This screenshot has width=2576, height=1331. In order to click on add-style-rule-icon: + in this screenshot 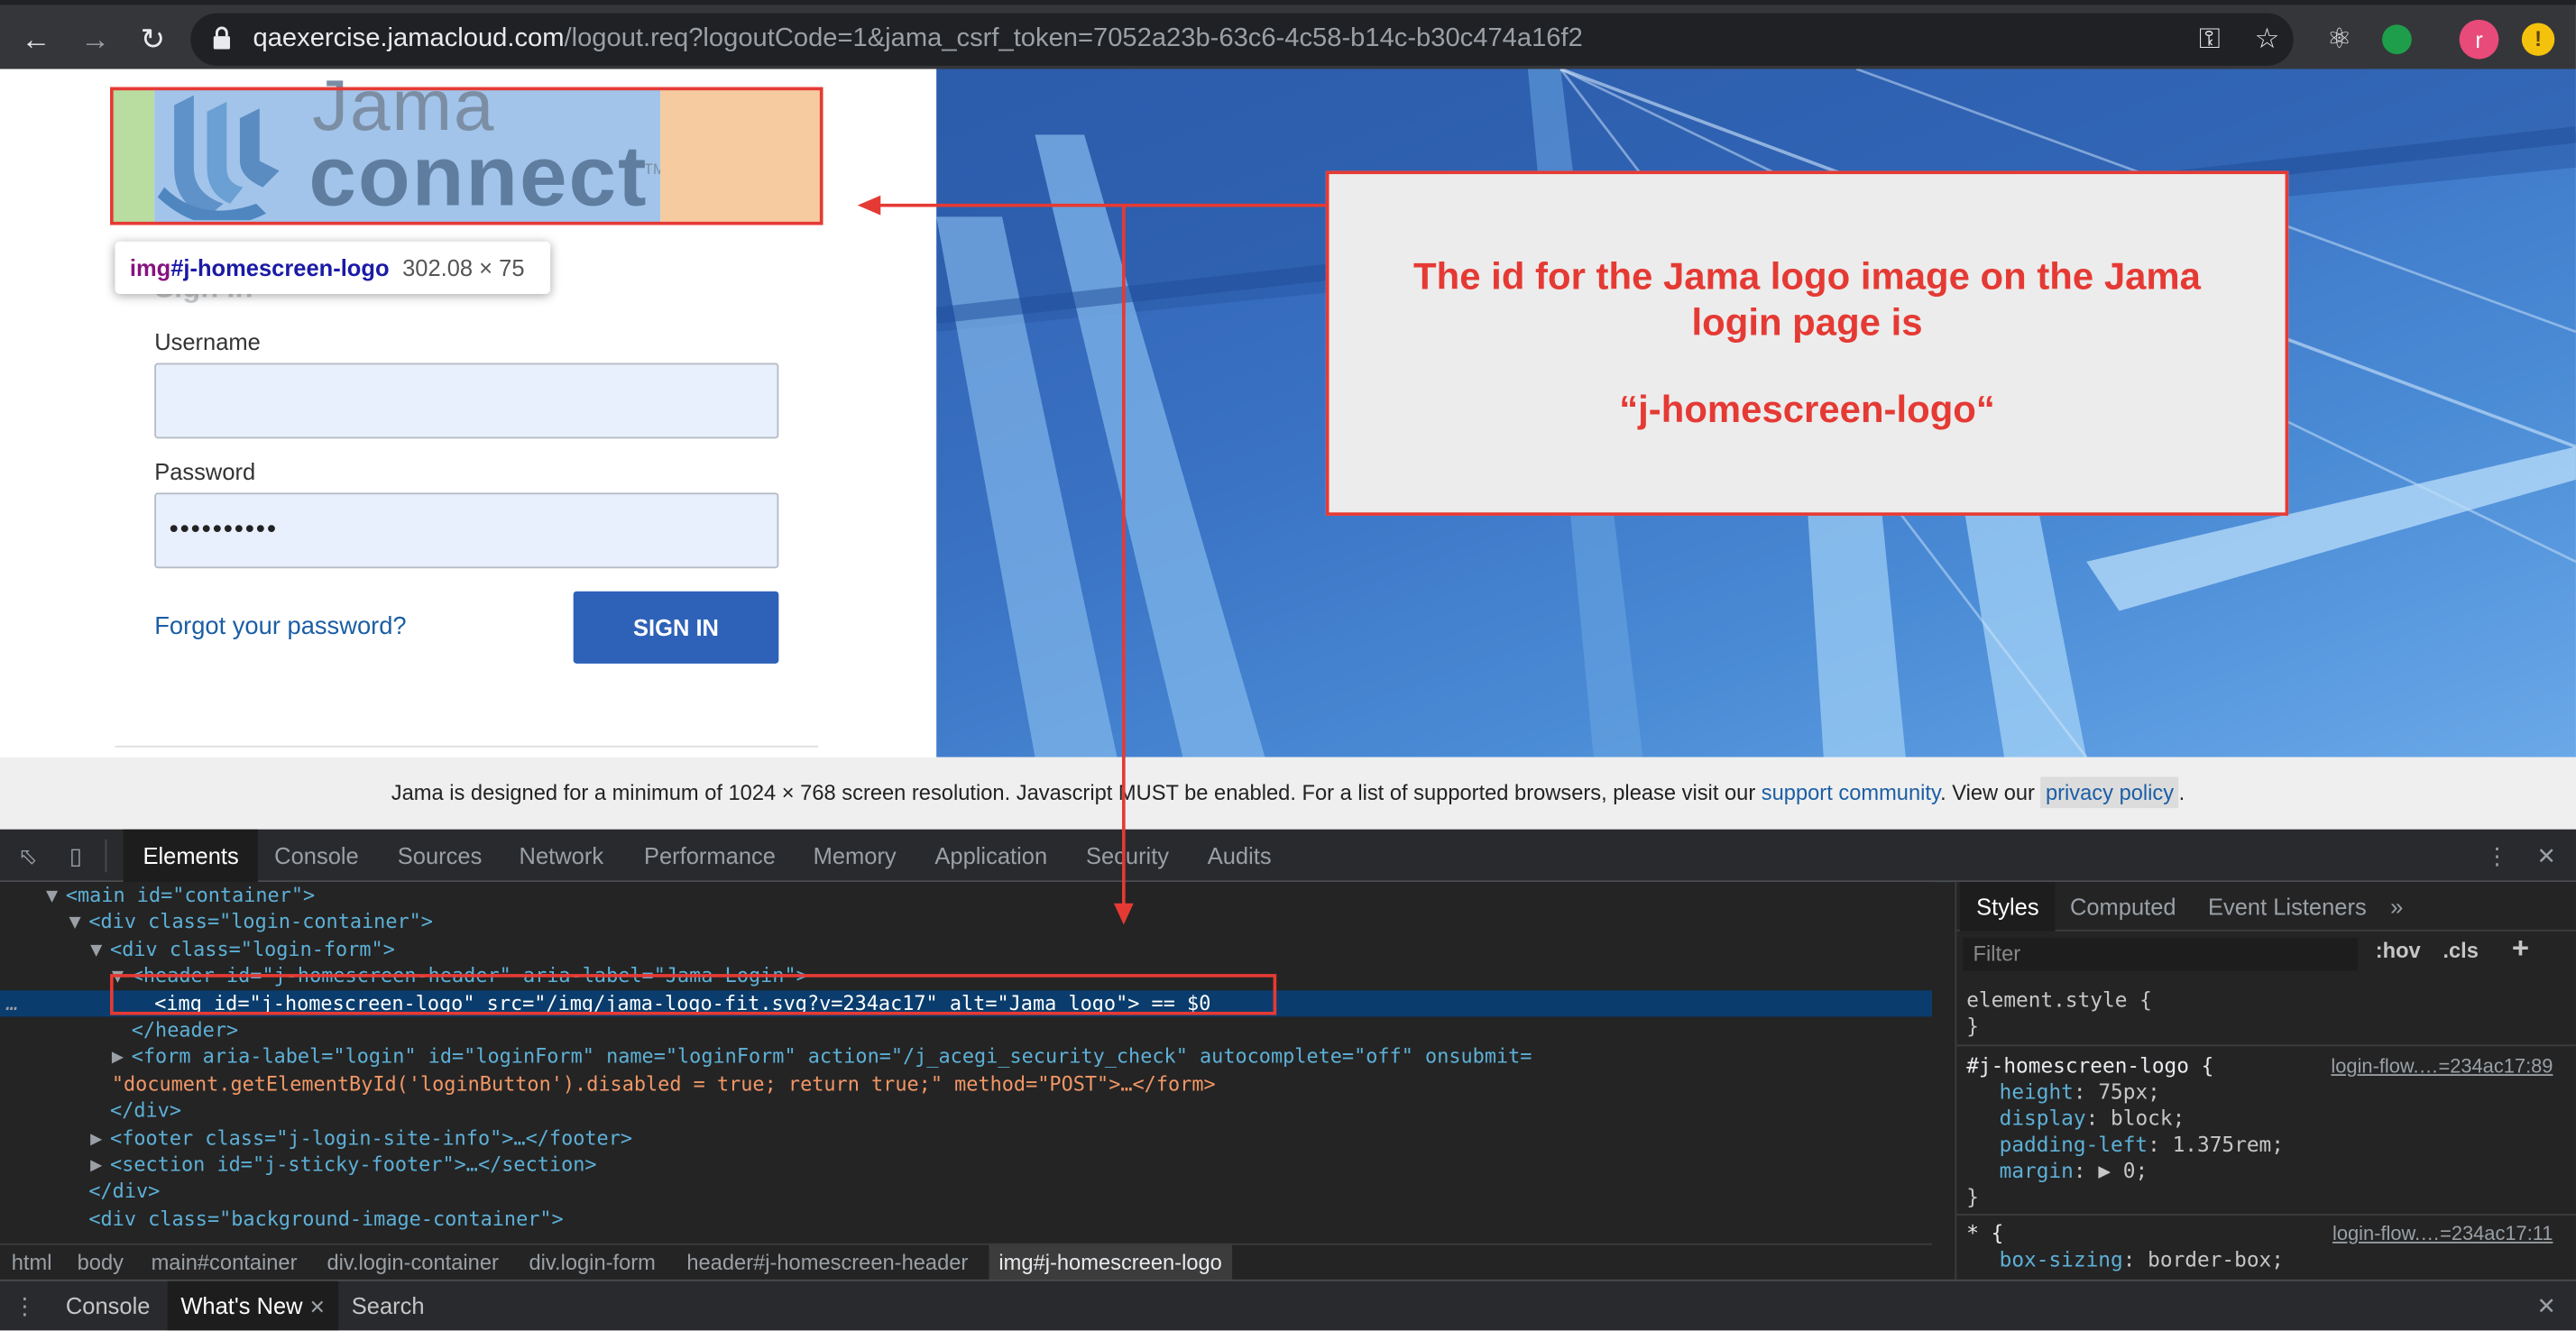, I will do `click(2520, 949)`.